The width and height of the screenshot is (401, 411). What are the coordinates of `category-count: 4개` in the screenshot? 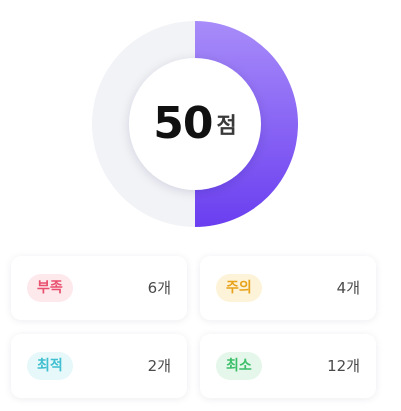 It's located at (348, 288).